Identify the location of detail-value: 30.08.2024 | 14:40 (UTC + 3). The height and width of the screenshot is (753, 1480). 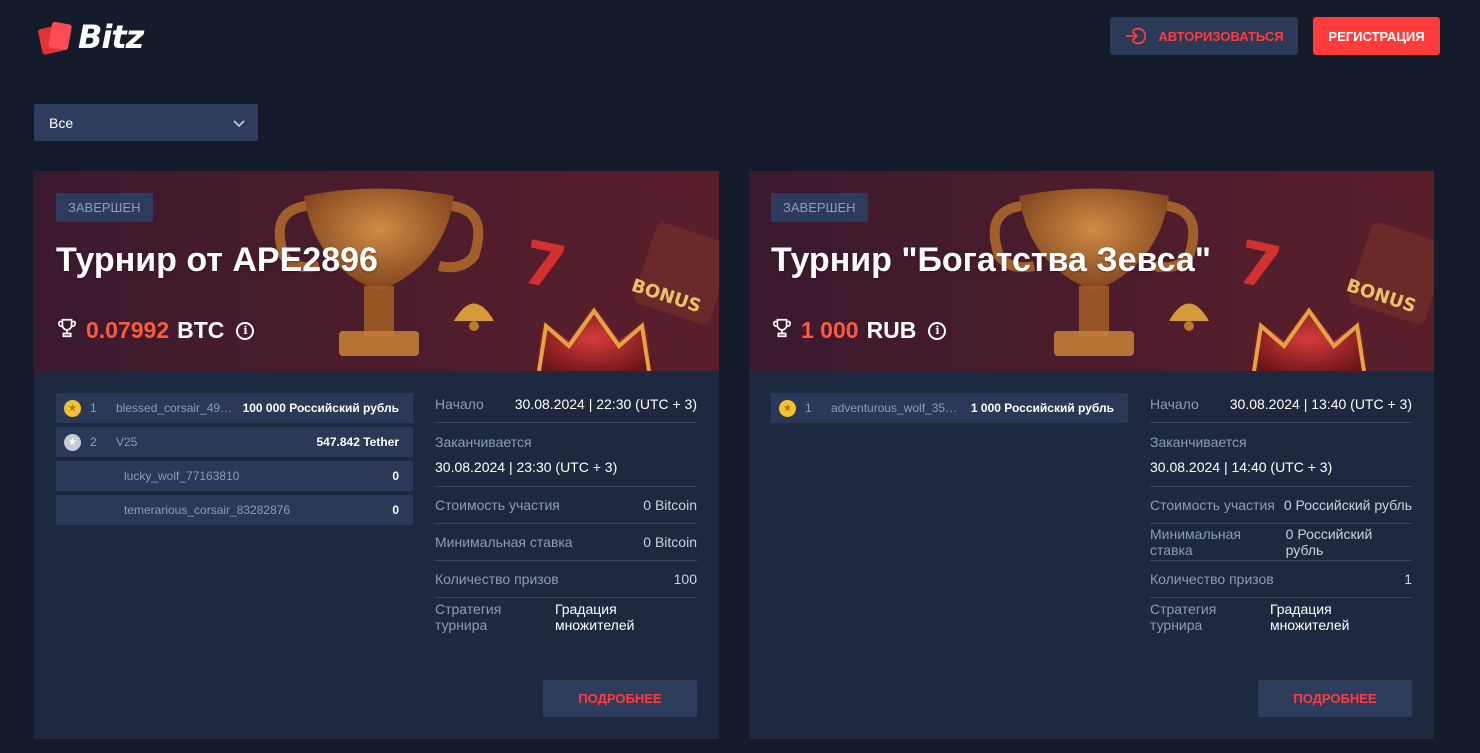
(1241, 467).